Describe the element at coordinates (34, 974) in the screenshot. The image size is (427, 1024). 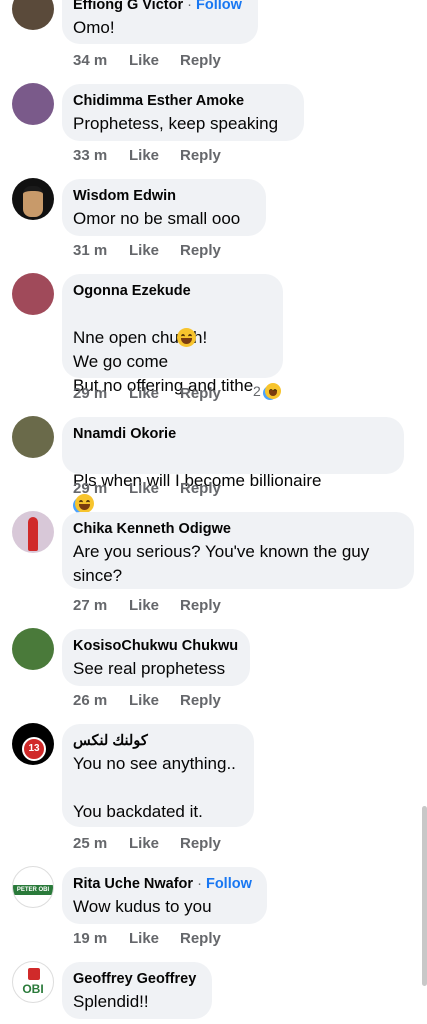
I see `flag-icon` at that location.